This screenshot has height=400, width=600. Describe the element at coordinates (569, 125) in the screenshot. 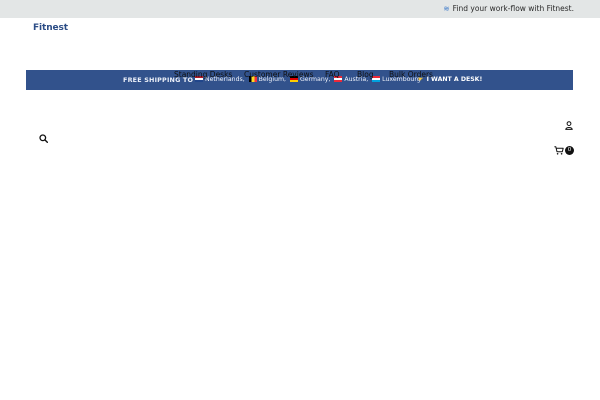

I see `user-icon` at that location.